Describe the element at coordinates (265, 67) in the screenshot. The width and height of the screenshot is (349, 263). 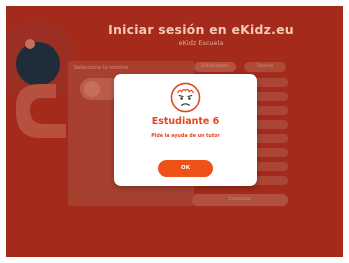
I see `tab-tutors: Tutores` at that location.